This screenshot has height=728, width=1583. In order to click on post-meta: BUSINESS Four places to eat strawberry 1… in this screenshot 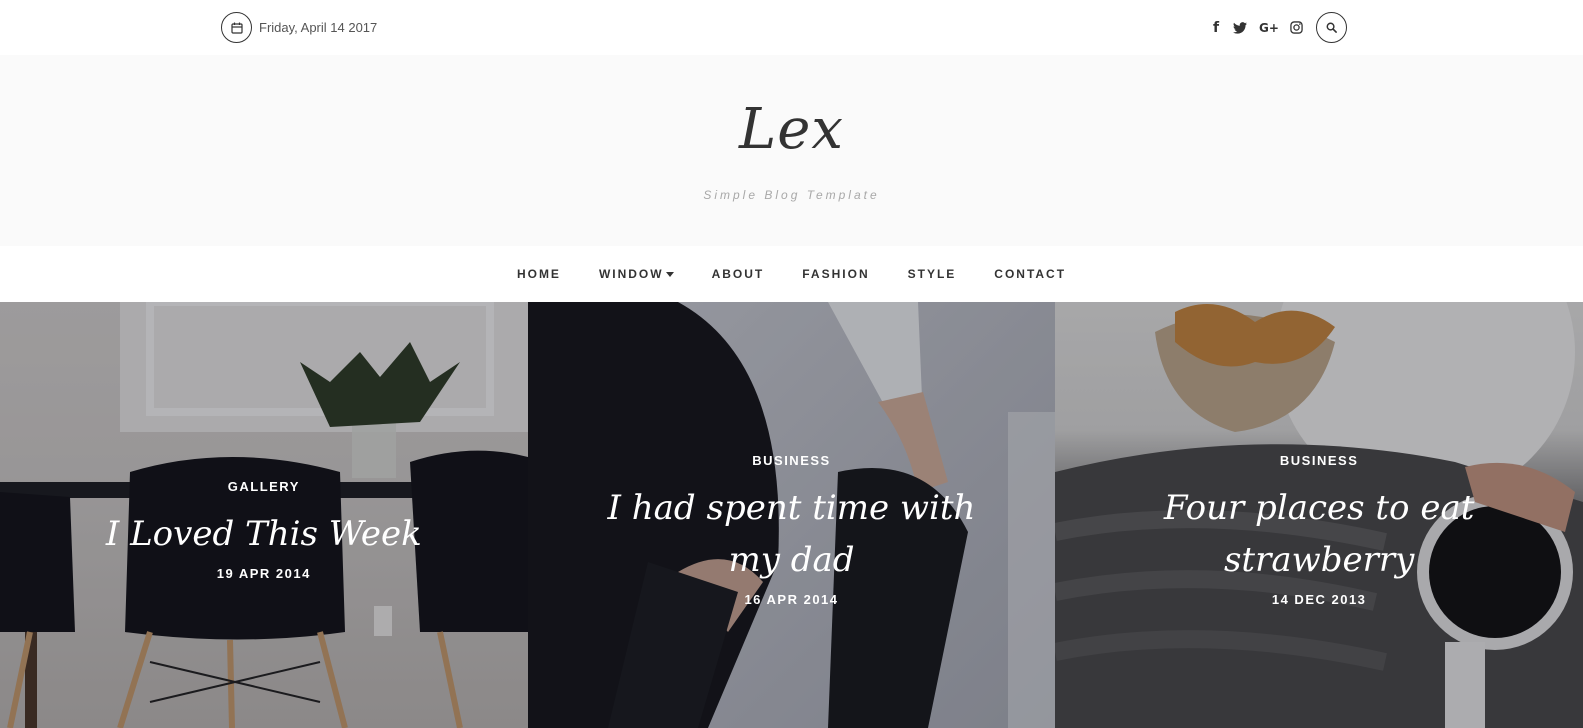, I will do `click(1319, 530)`.